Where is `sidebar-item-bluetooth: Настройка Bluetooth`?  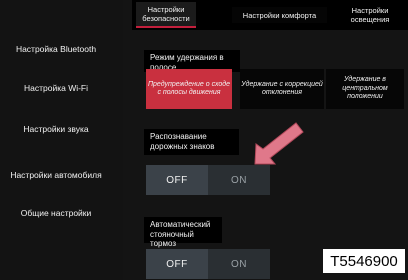 sidebar-item-bluetooth: Настройка Bluetooth is located at coordinates (56, 49).